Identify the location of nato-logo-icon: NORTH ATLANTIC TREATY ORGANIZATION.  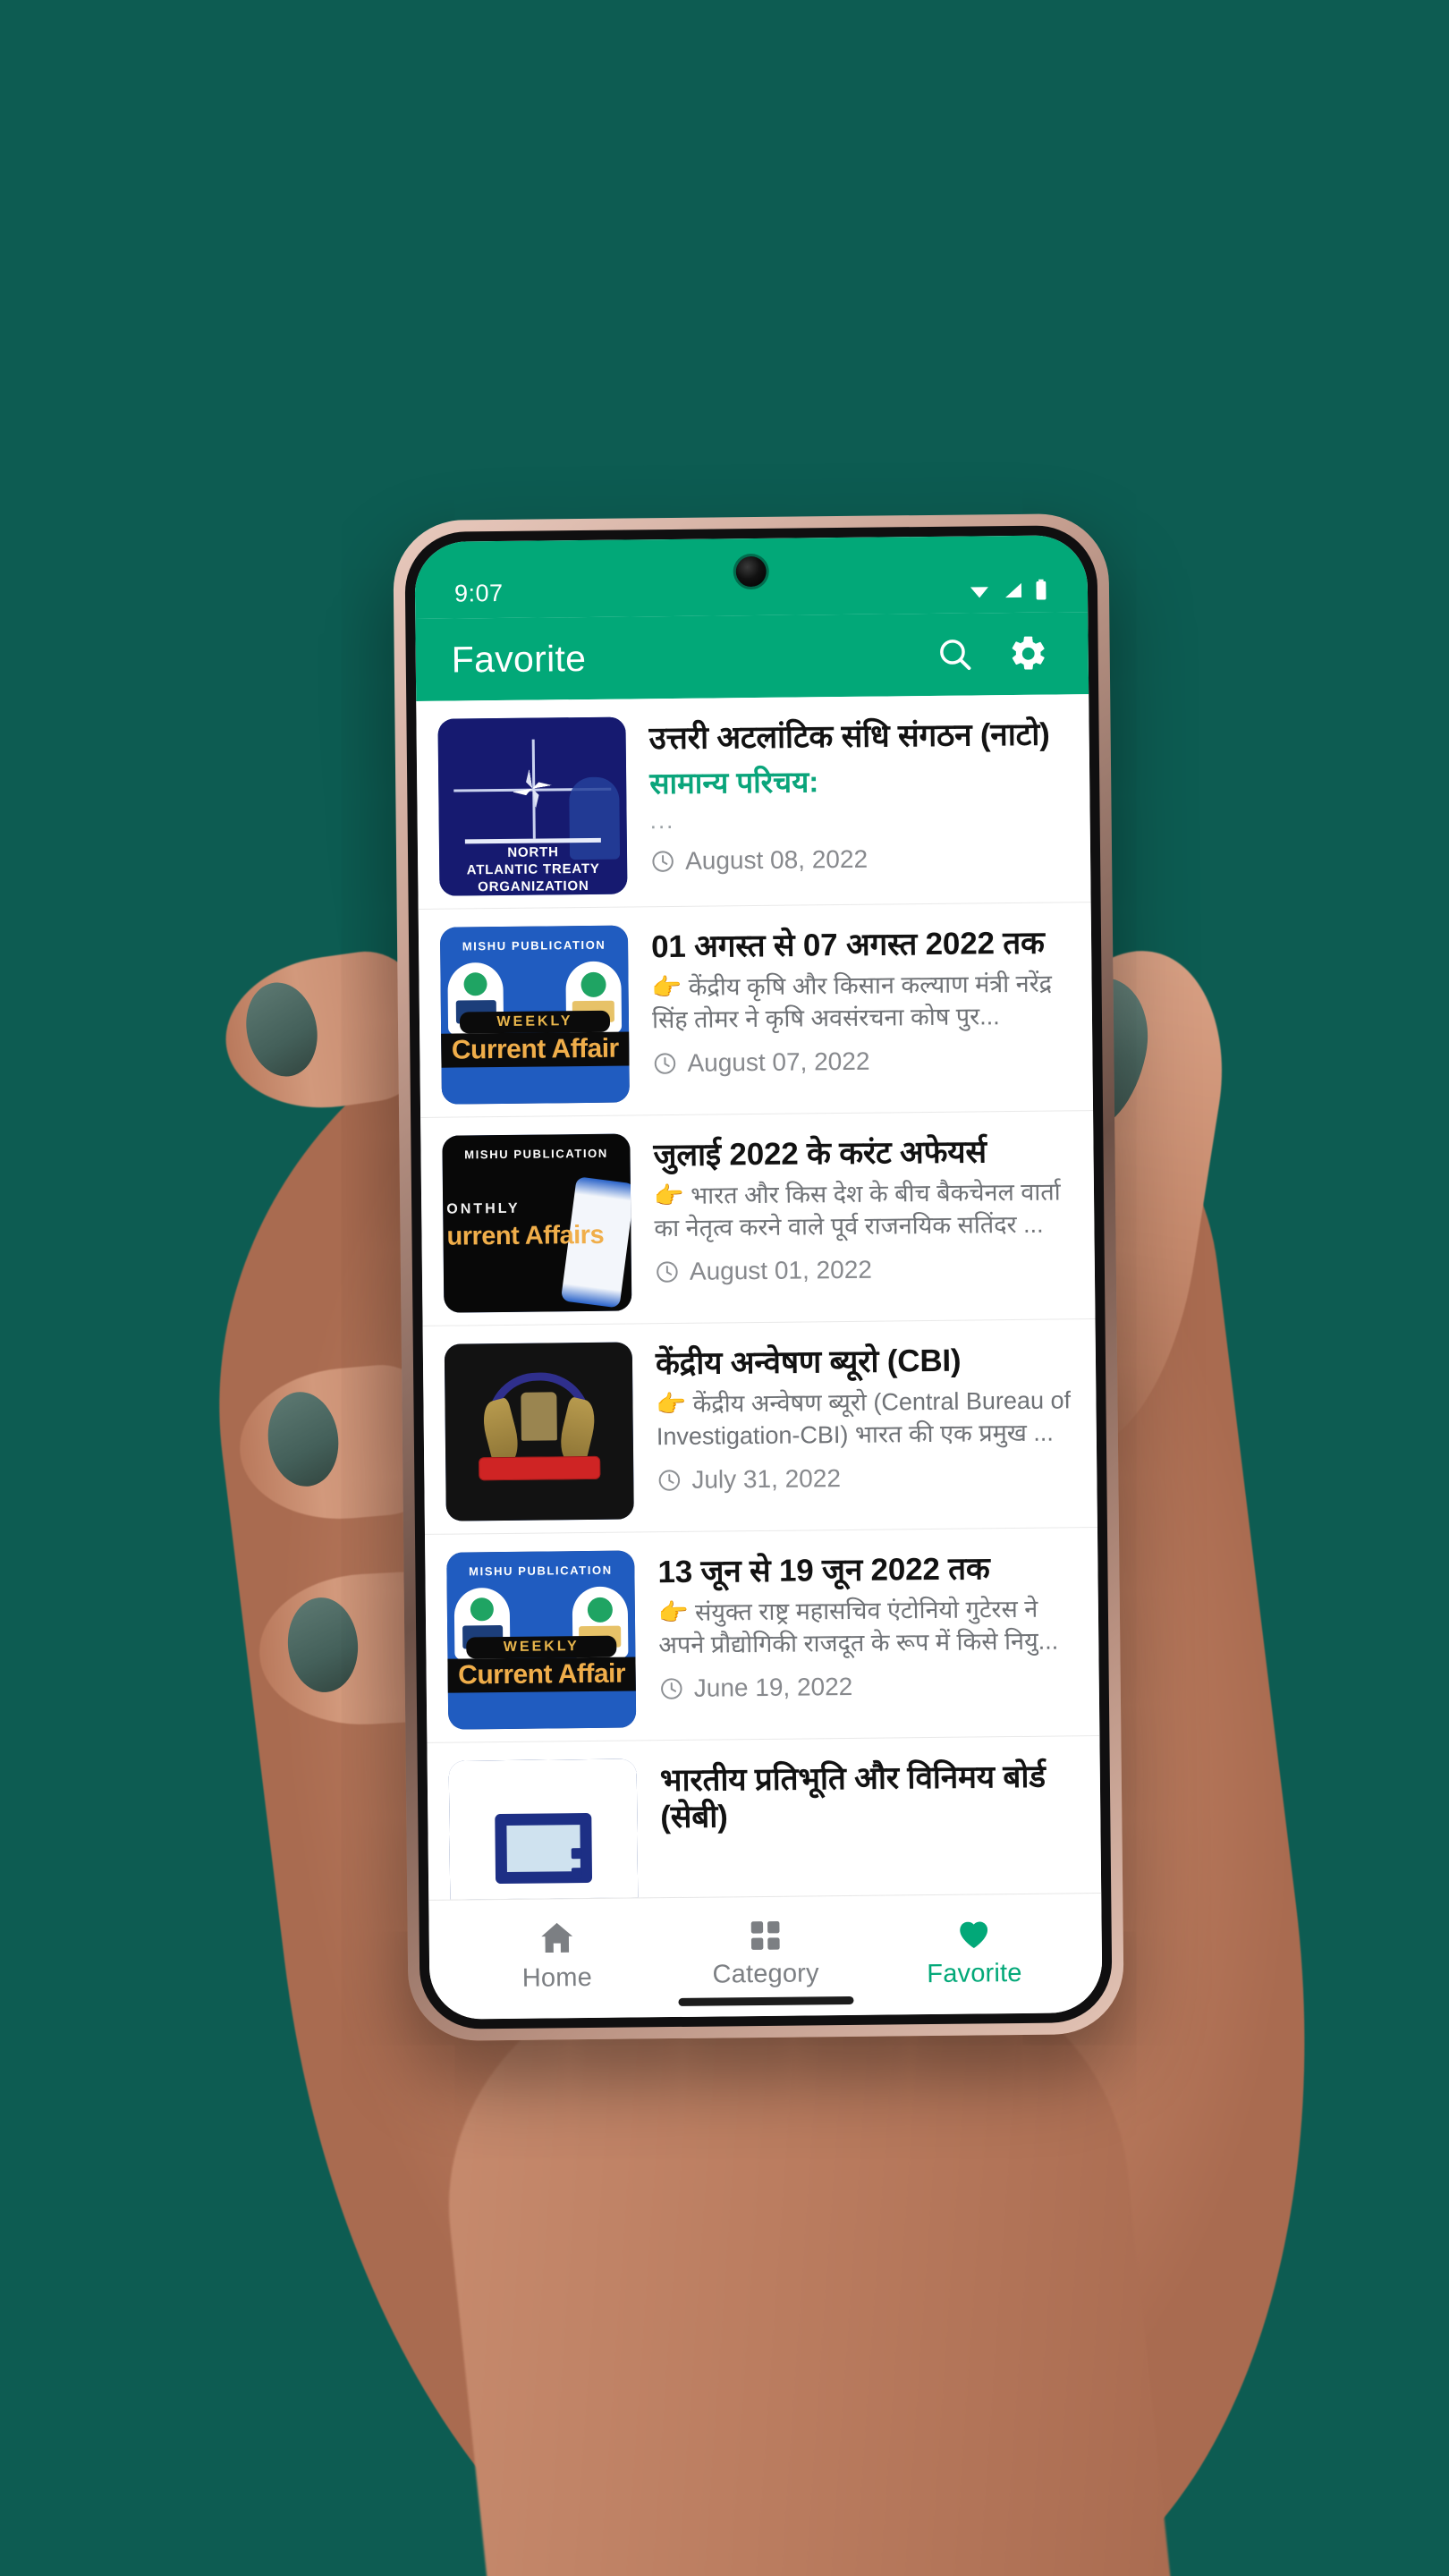
(532, 806).